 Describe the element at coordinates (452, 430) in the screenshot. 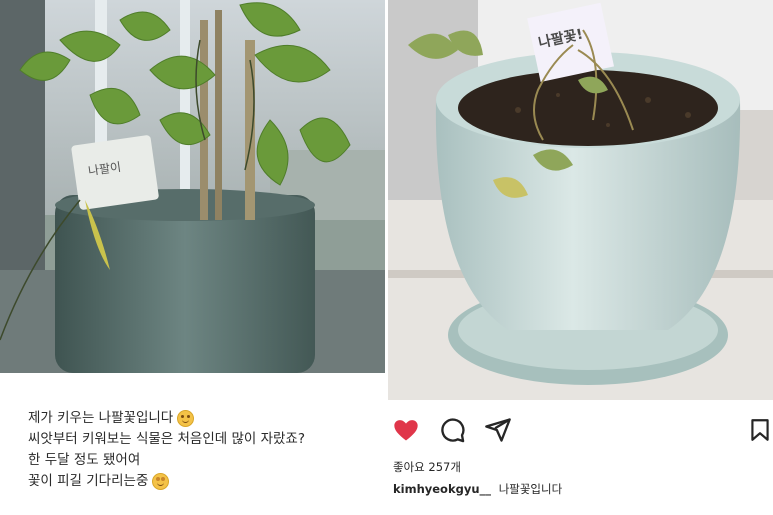

I see `comment-icon` at that location.